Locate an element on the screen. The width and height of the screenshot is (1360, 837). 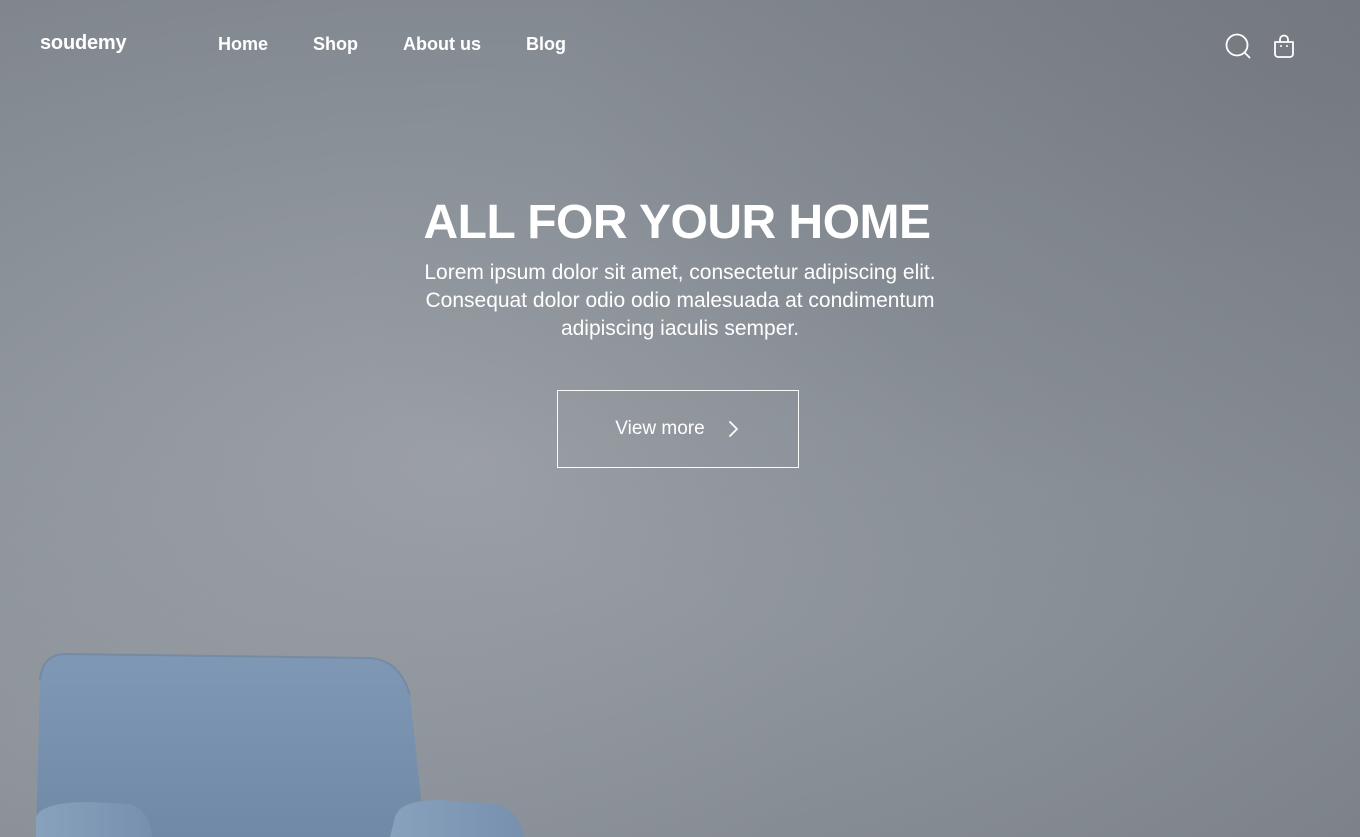
armchair-image is located at coordinates (280, 744).